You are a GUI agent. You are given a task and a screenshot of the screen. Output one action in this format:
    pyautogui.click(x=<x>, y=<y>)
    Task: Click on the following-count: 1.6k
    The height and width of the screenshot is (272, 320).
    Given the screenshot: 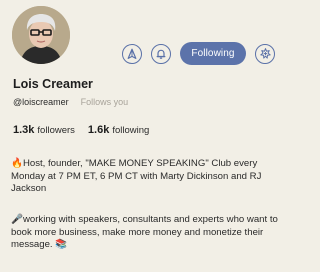 What is the action you would take?
    pyautogui.click(x=98, y=130)
    